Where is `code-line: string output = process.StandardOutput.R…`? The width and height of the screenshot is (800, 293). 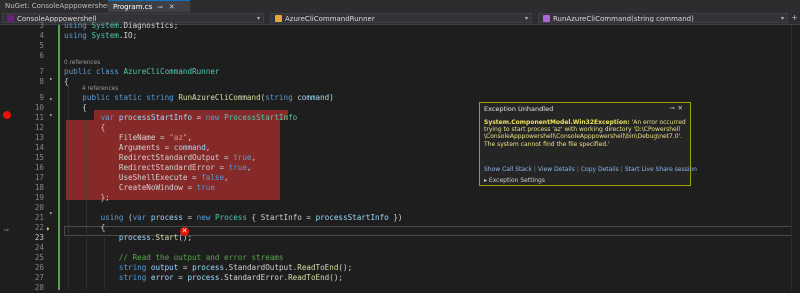
code-line: string output = process.StandardOutput.R… is located at coordinates (208, 268).